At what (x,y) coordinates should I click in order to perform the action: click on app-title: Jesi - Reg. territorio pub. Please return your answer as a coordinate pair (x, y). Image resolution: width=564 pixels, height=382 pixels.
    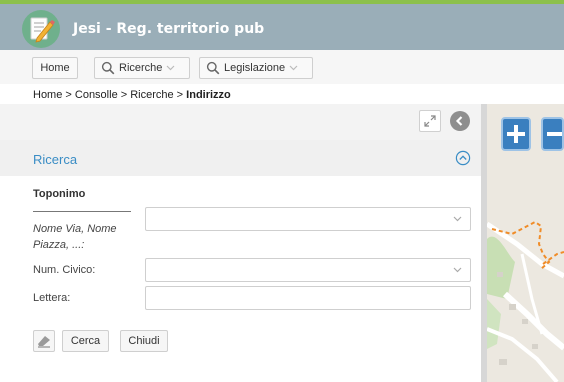
    Looking at the image, I should click on (169, 29).